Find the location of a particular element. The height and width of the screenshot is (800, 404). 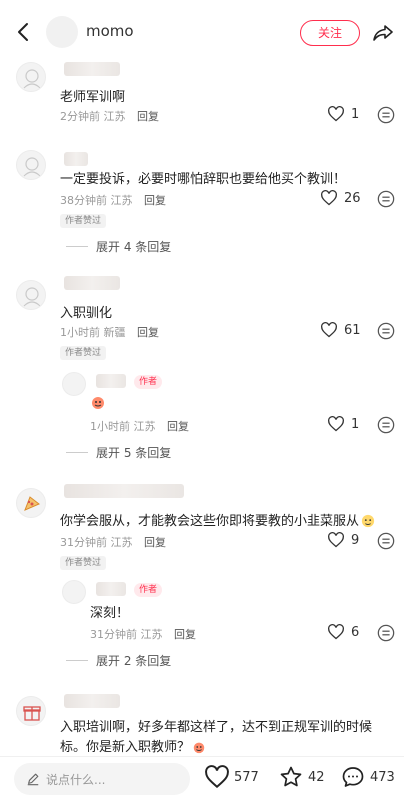

expand-replies: 展开 4 条回复 is located at coordinates (118, 246).